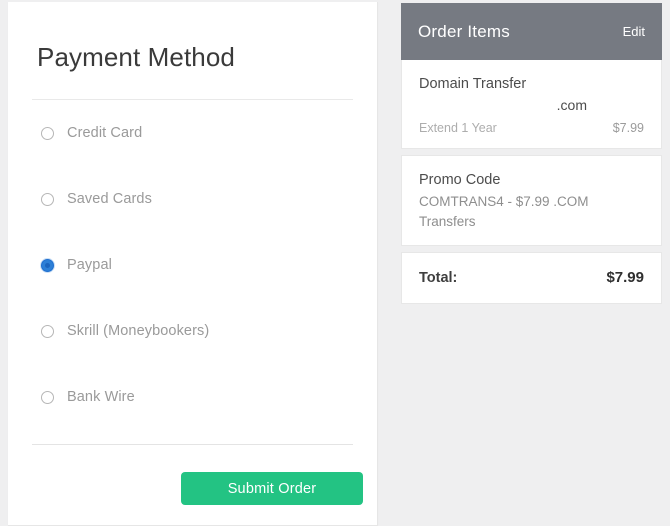  I want to click on order-total-row: Total: $7.99, so click(531, 278).